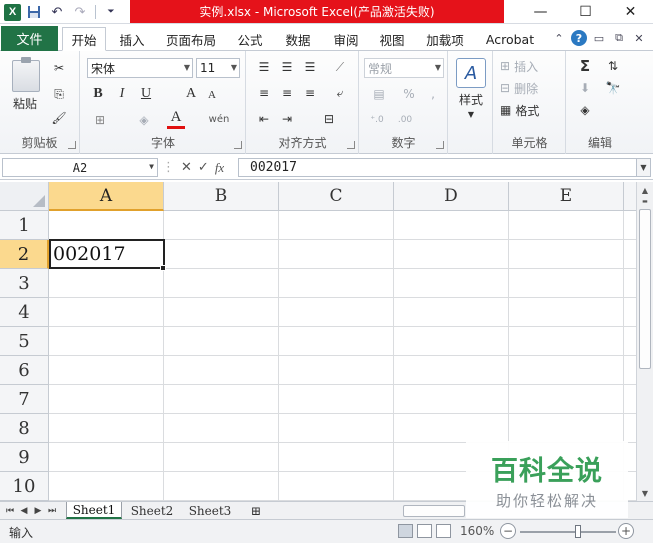 This screenshot has height=543, width=653. Describe the element at coordinates (508, 531) in the screenshot. I see `zoom-out-button: −` at that location.